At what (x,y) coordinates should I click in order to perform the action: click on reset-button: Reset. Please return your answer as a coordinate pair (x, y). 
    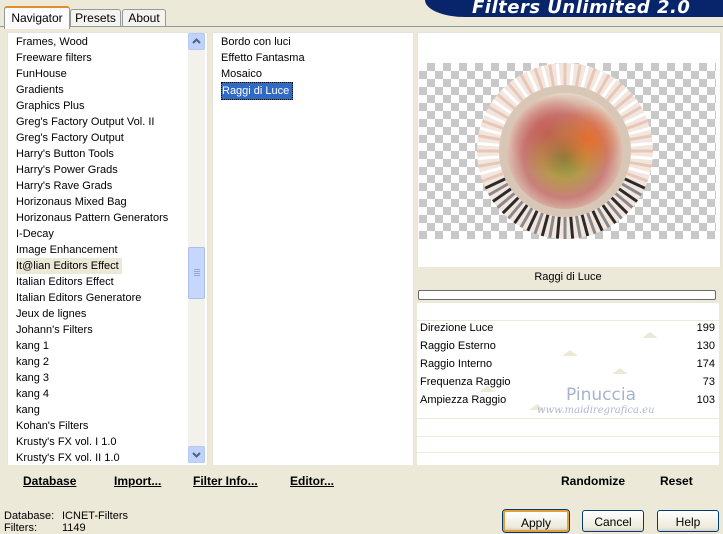
    Looking at the image, I should click on (676, 481).